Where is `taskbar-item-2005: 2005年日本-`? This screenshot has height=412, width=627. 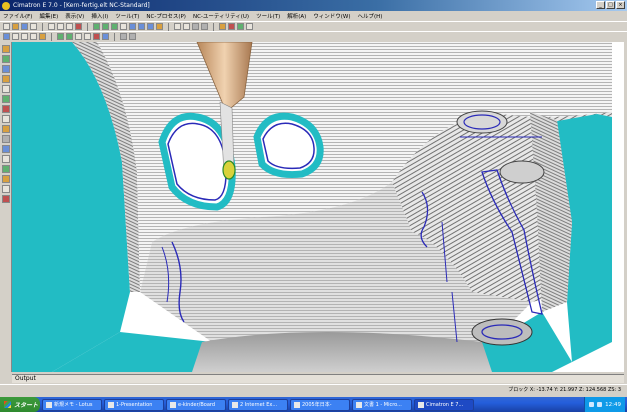
taskbar-item-2005: 2005年日本- is located at coordinates (320, 404).